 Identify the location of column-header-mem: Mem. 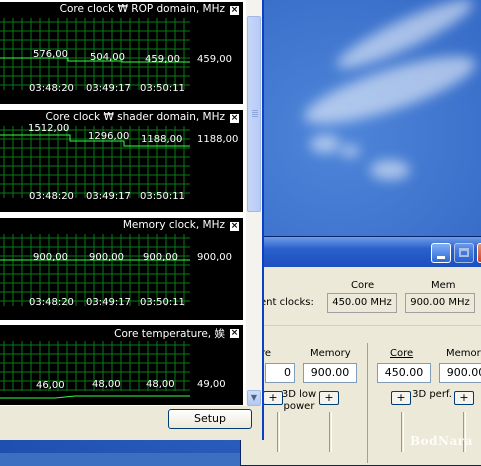
(443, 285).